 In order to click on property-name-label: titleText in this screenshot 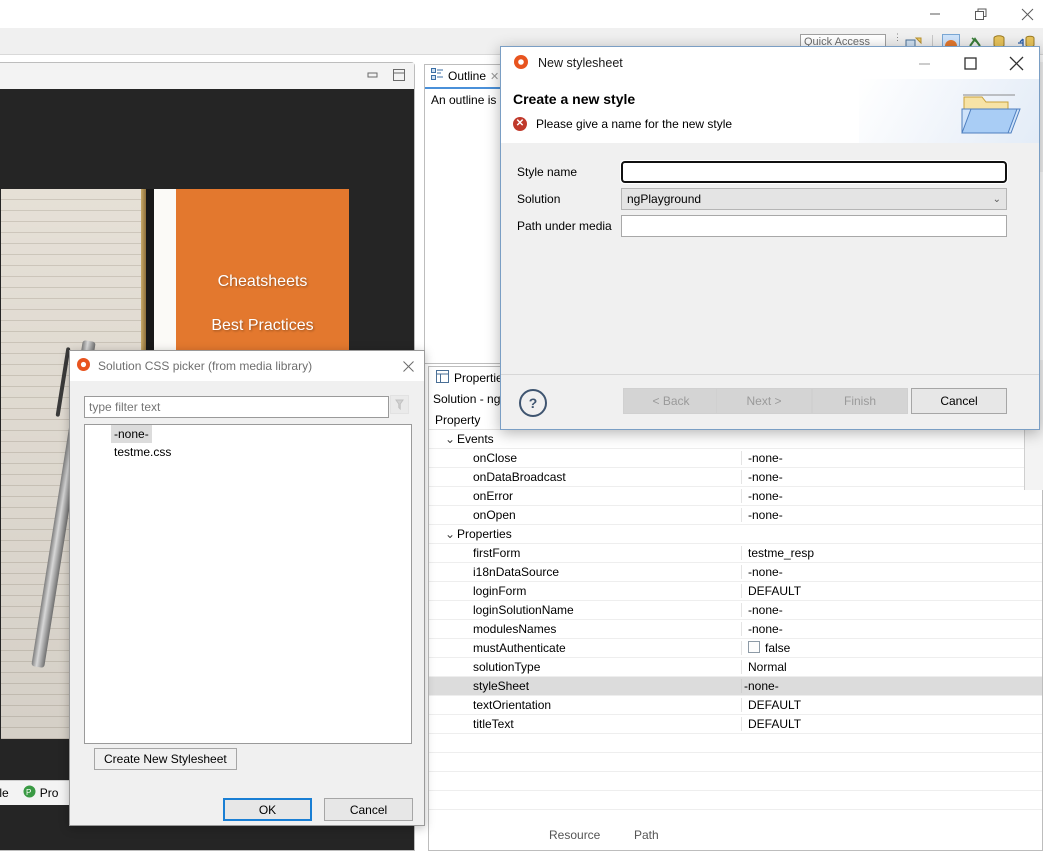, I will do `click(493, 724)`.